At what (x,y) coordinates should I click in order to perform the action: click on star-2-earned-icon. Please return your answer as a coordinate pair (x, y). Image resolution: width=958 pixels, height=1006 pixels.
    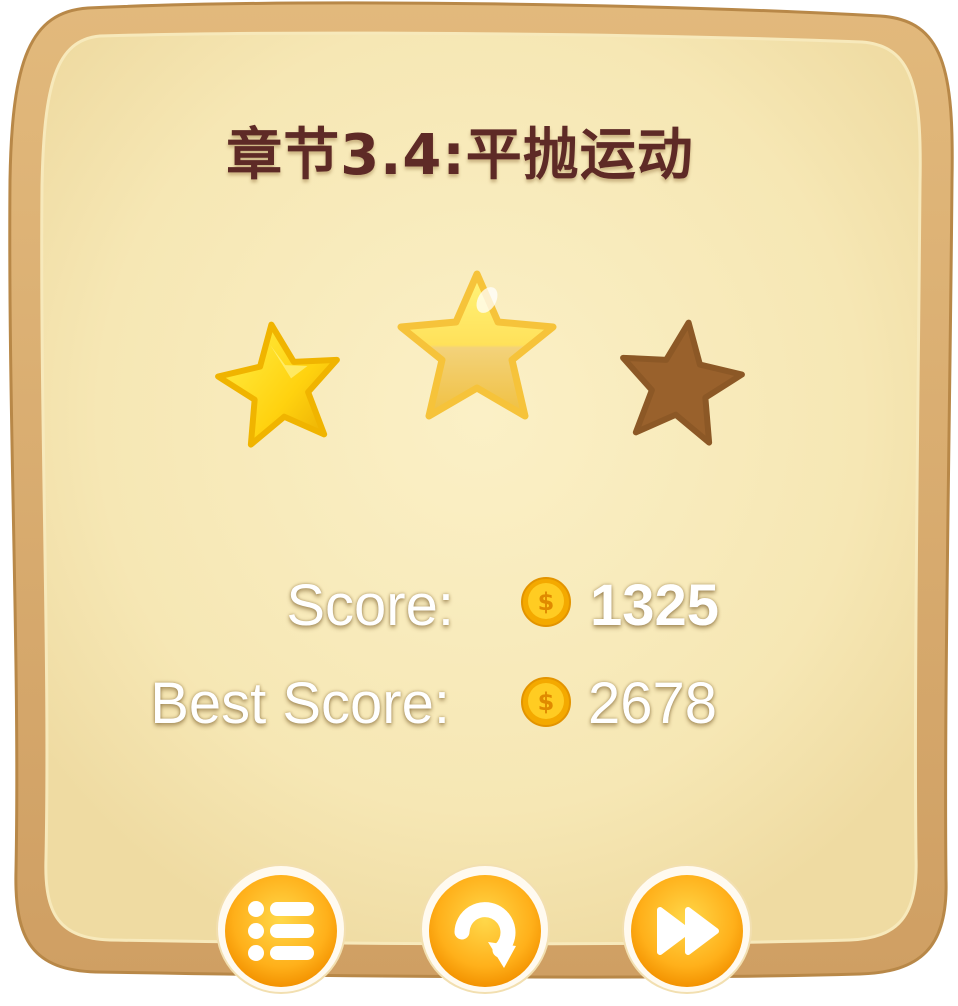
    Looking at the image, I should click on (477, 345).